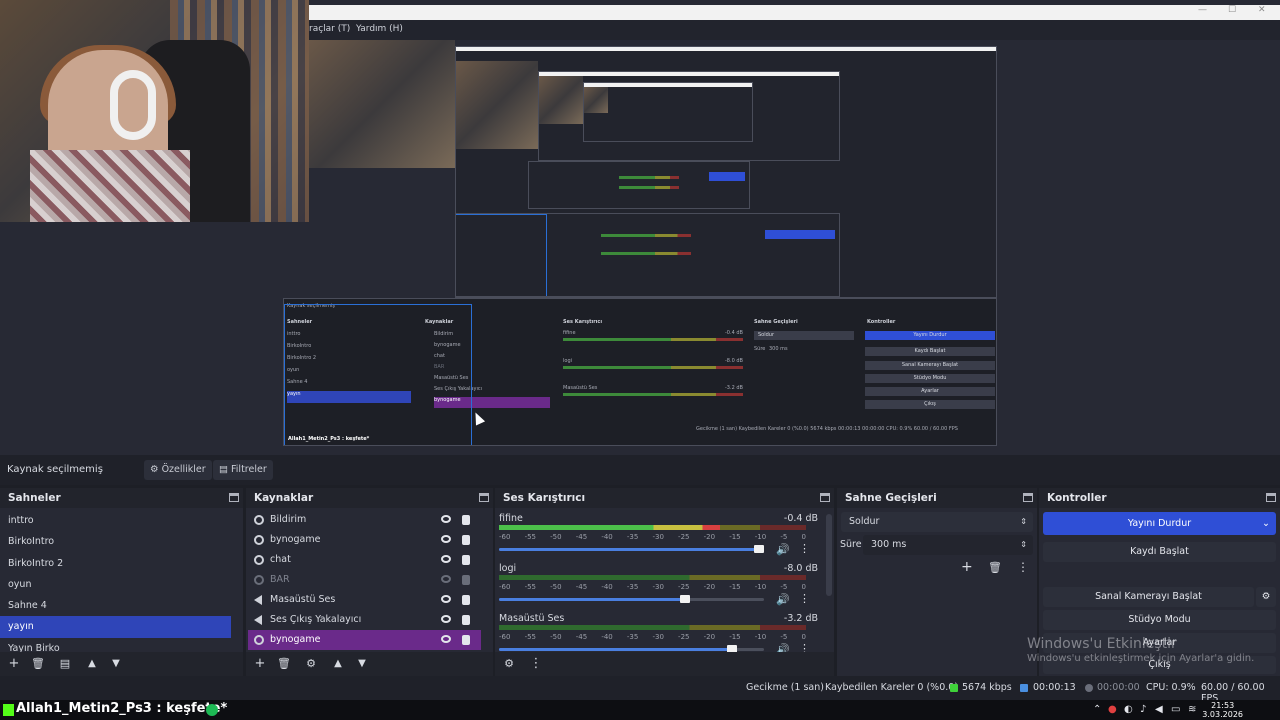  I want to click on selection-outline, so click(378, 374).